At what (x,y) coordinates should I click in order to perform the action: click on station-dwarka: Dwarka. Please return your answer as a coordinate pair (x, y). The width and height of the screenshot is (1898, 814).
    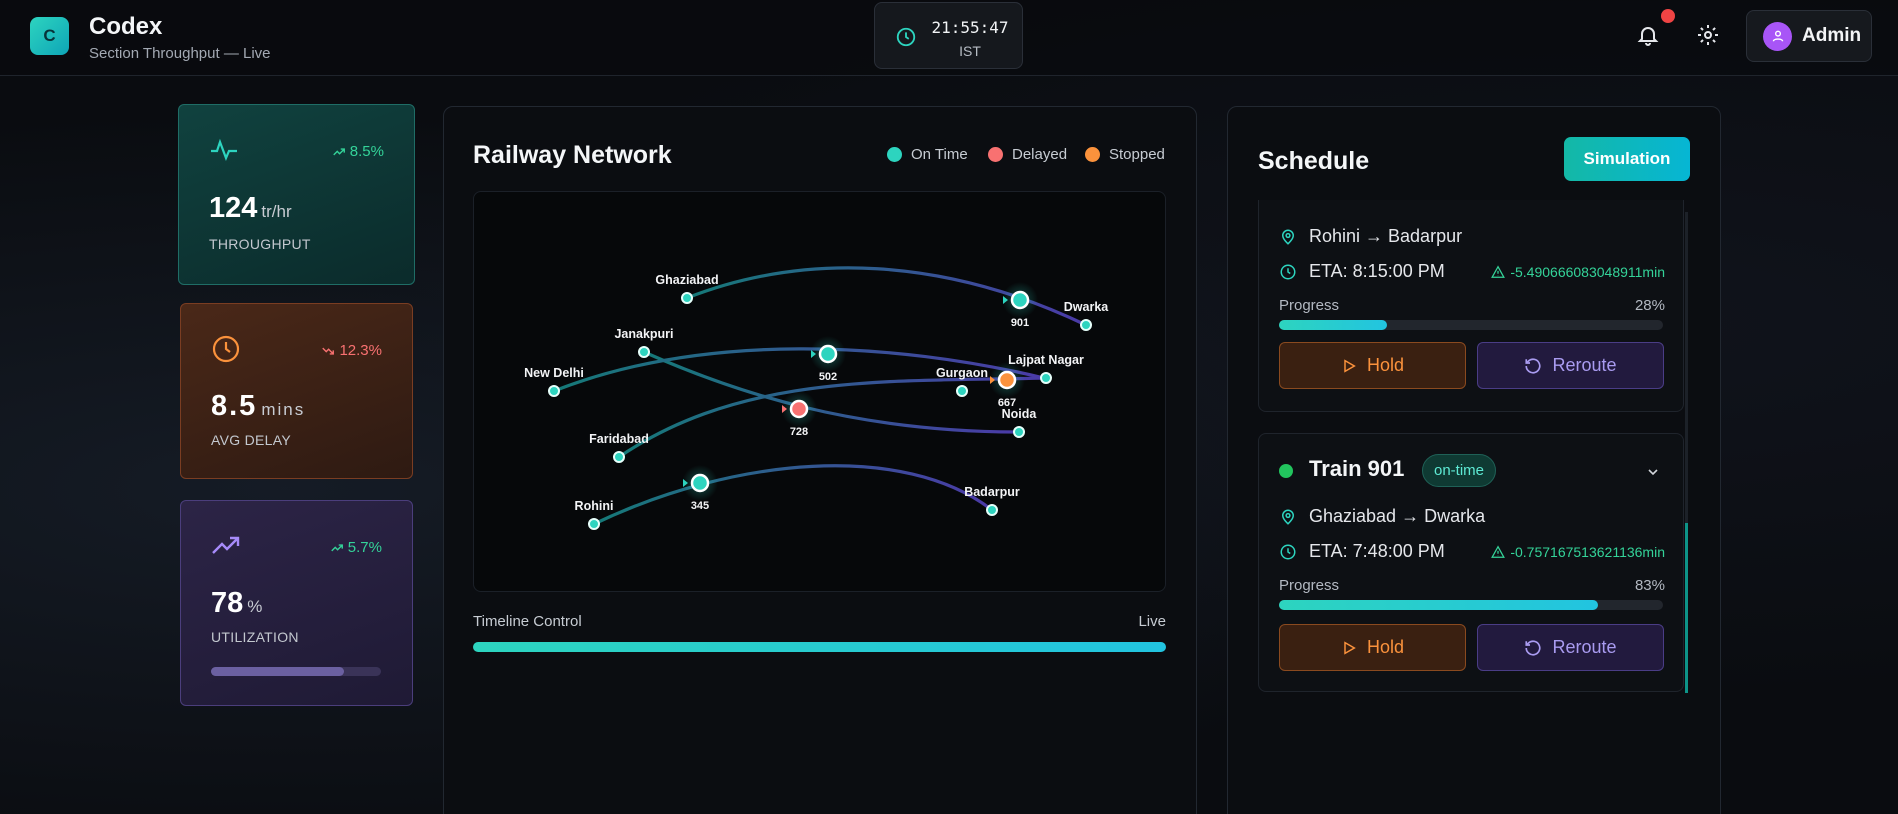
    Looking at the image, I should click on (1087, 315).